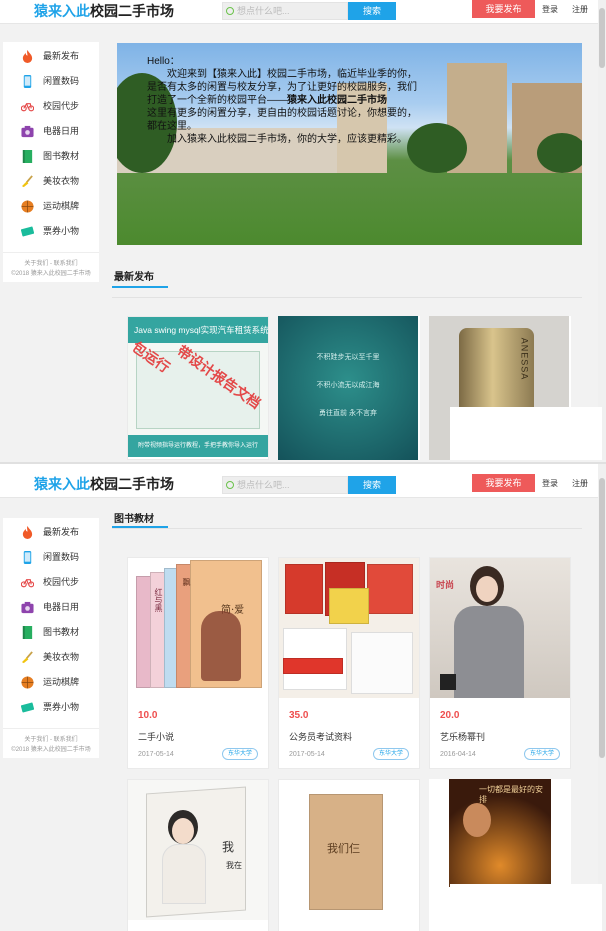  I want to click on overlay-box, so click(526, 907).